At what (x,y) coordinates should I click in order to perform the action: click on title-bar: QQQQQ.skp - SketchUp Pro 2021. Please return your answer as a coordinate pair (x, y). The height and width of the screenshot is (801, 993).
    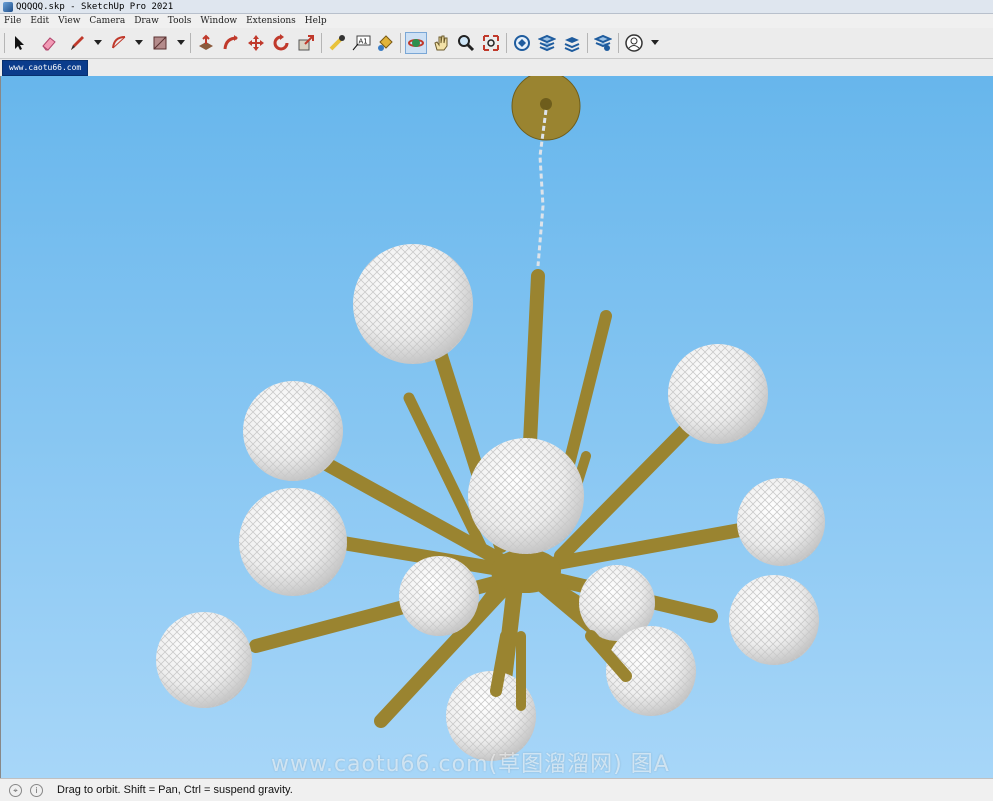
    Looking at the image, I should click on (496, 7).